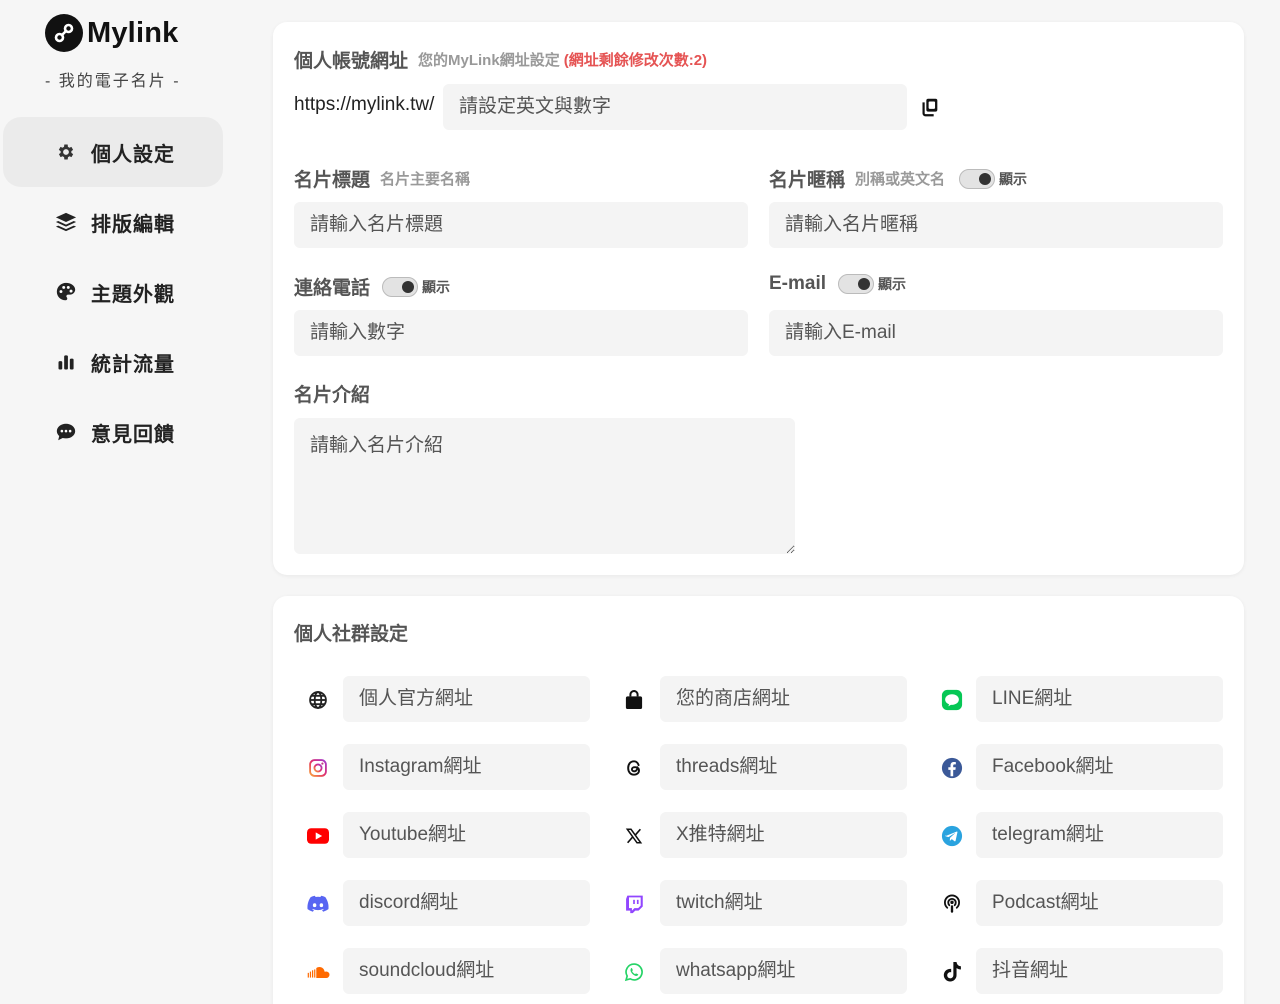 The height and width of the screenshot is (1004, 1280). What do you see at coordinates (996, 225) in the screenshot?
I see `nickname-input` at bounding box center [996, 225].